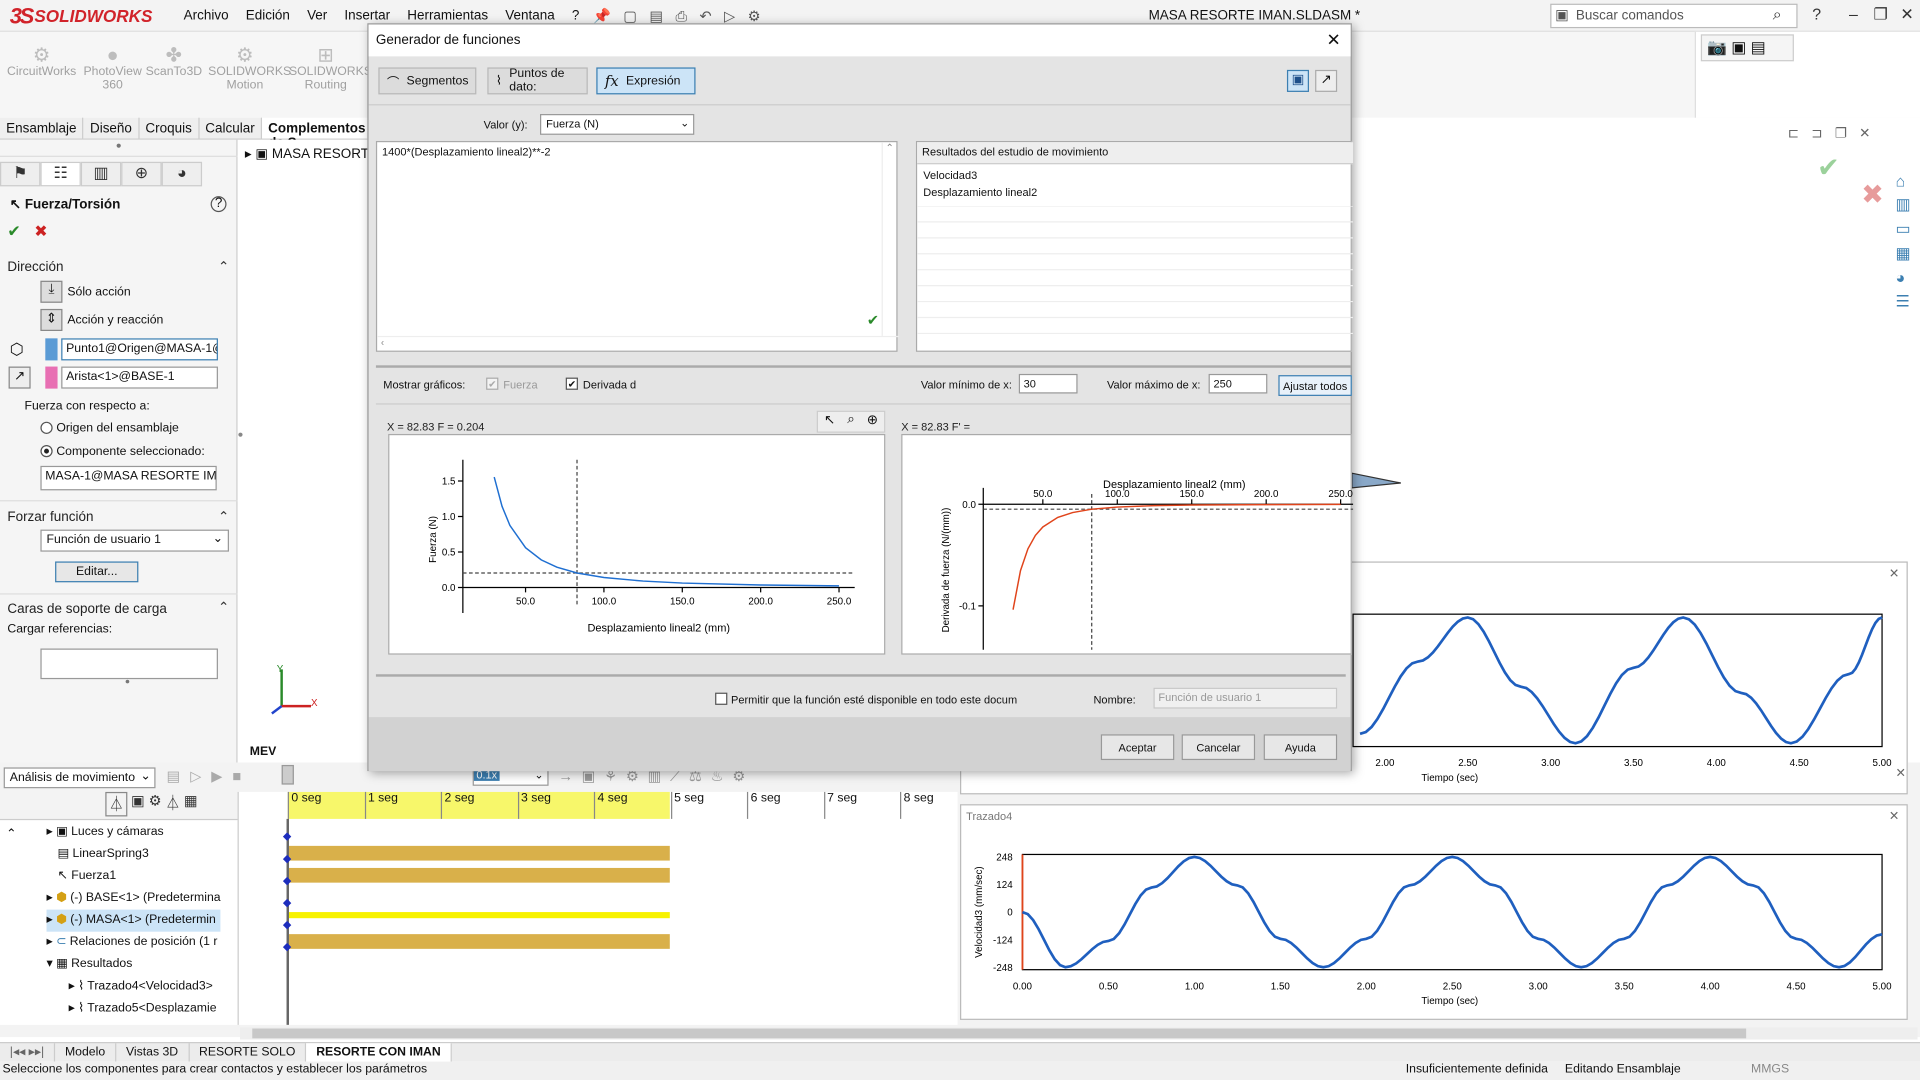 This screenshot has width=1920, height=1080. I want to click on display-manager-tab: ◕, so click(182, 174).